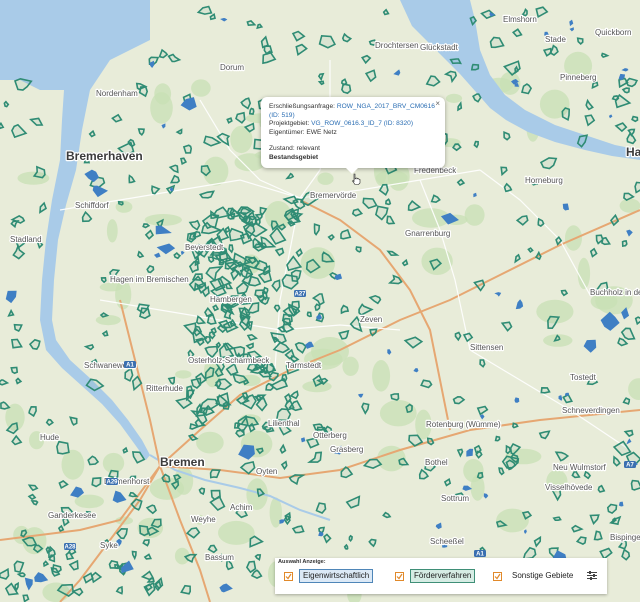 The width and height of the screenshot is (640, 602). What do you see at coordinates (362, 123) in the screenshot?
I see `project-link: VG_ROW_0616.3_ID_7 (ID: 8320)` at bounding box center [362, 123].